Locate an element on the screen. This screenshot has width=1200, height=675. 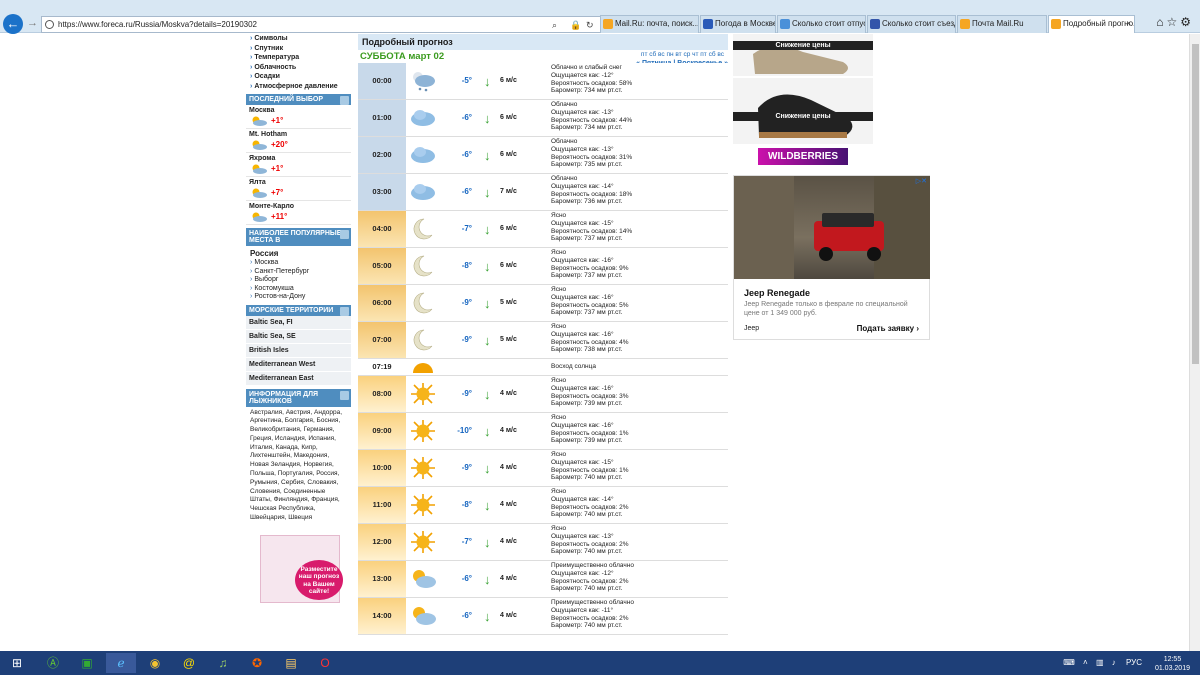
recent-header: ПОСЛЕДНИЙ ВЫБОР is located at coordinates (298, 99).